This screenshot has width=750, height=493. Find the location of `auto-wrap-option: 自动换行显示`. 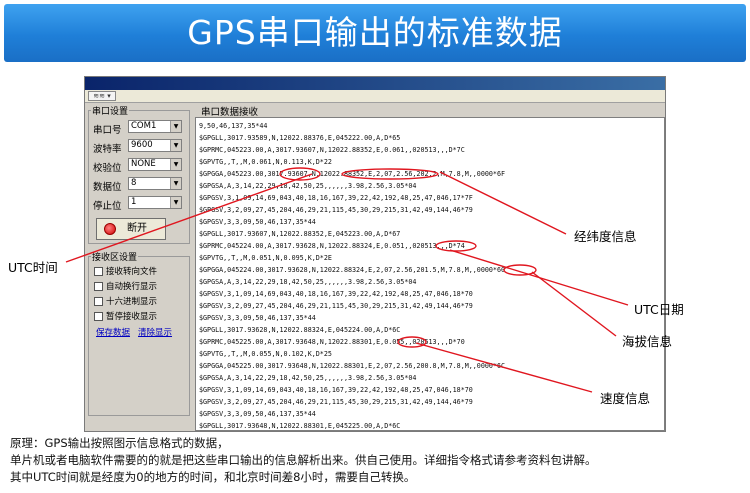

auto-wrap-option: 自动换行显示 is located at coordinates (125, 287).